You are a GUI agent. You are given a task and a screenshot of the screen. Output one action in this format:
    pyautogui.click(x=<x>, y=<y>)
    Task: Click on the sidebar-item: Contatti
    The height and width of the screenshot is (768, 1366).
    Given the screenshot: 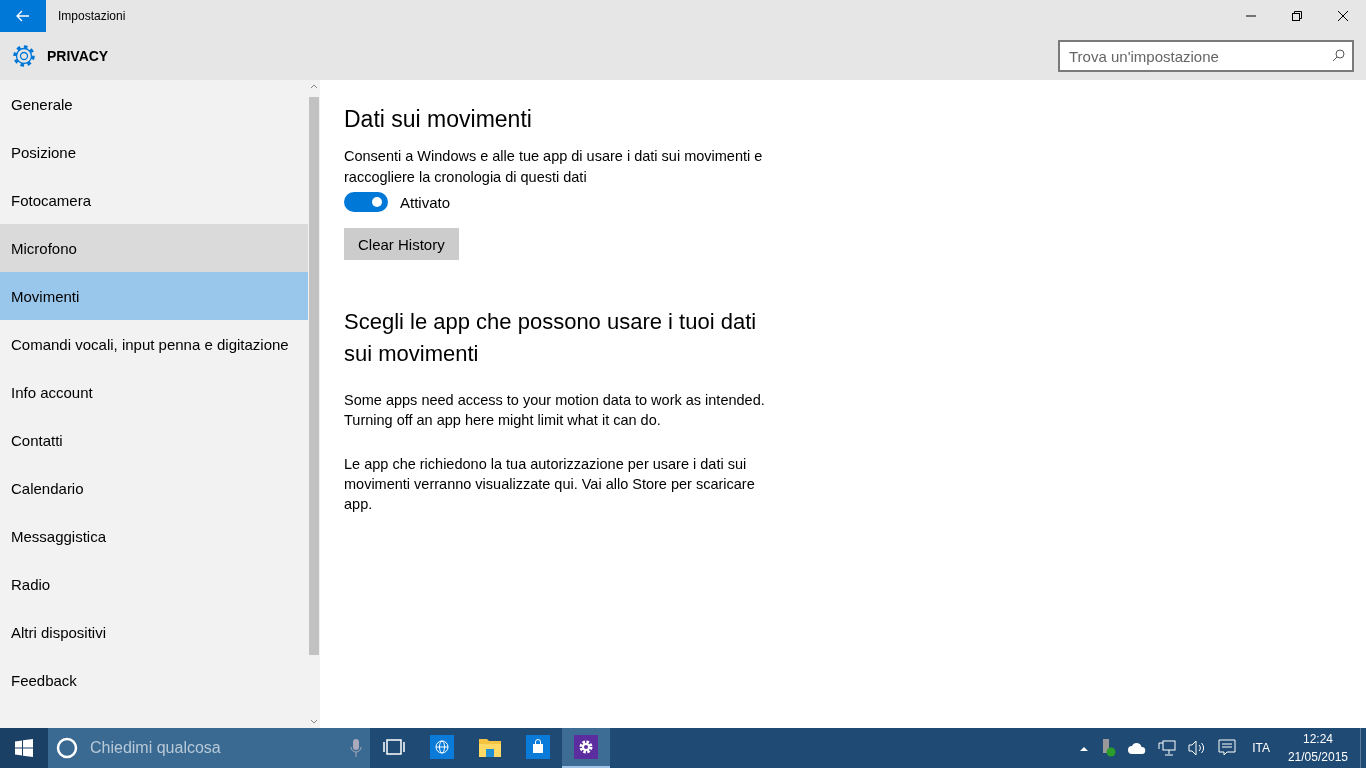 What is the action you would take?
    pyautogui.click(x=154, y=440)
    